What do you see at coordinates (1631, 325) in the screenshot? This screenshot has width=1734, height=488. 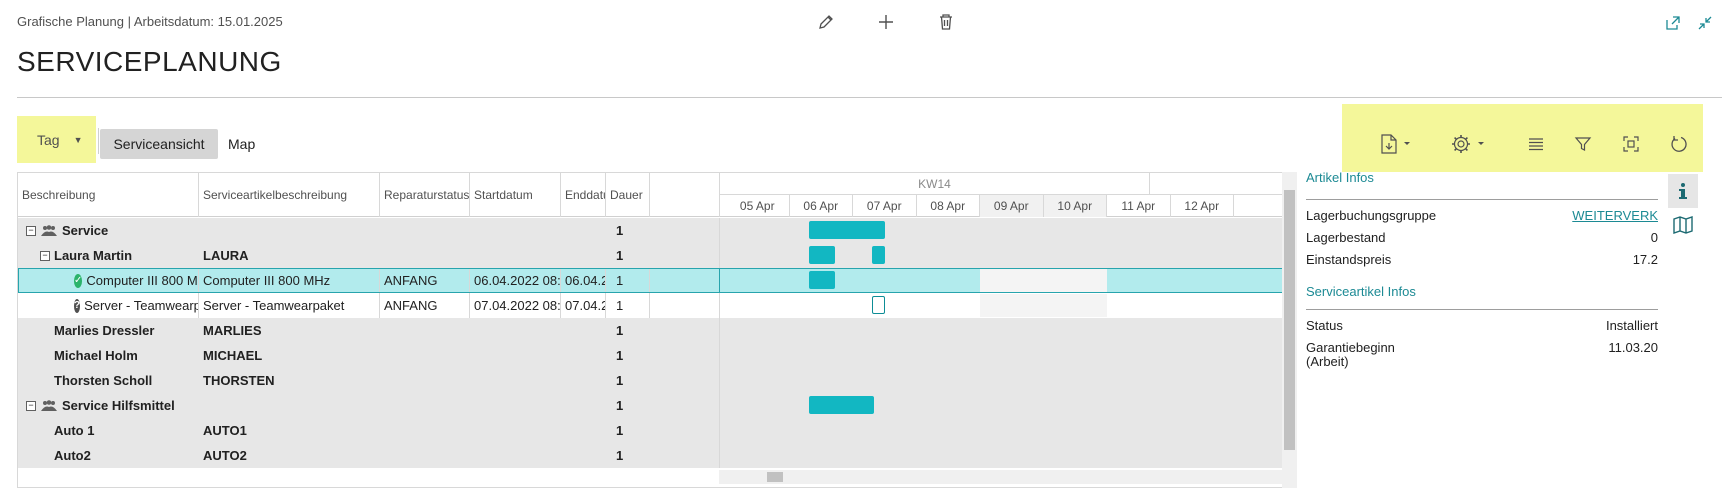 I see `field-value: Installiert` at bounding box center [1631, 325].